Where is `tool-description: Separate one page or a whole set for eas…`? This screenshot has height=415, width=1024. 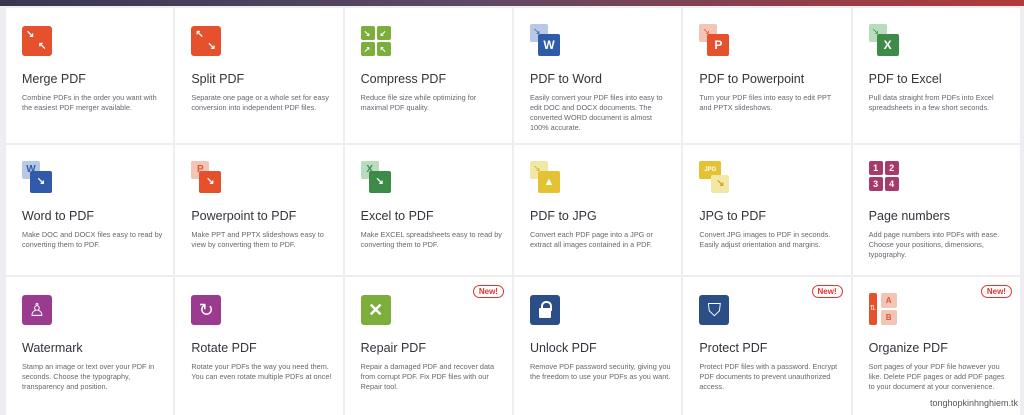
tool-description: Separate one page or a whole set for eas… is located at coordinates (260, 102).